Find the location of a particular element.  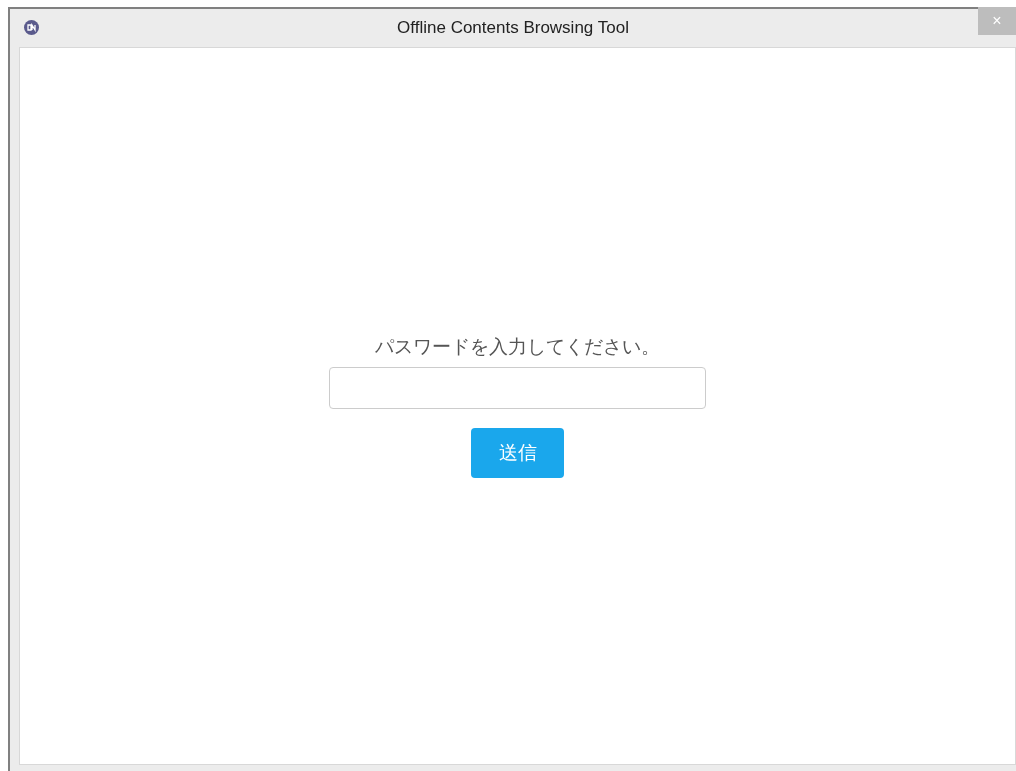

password-field is located at coordinates (517, 388).